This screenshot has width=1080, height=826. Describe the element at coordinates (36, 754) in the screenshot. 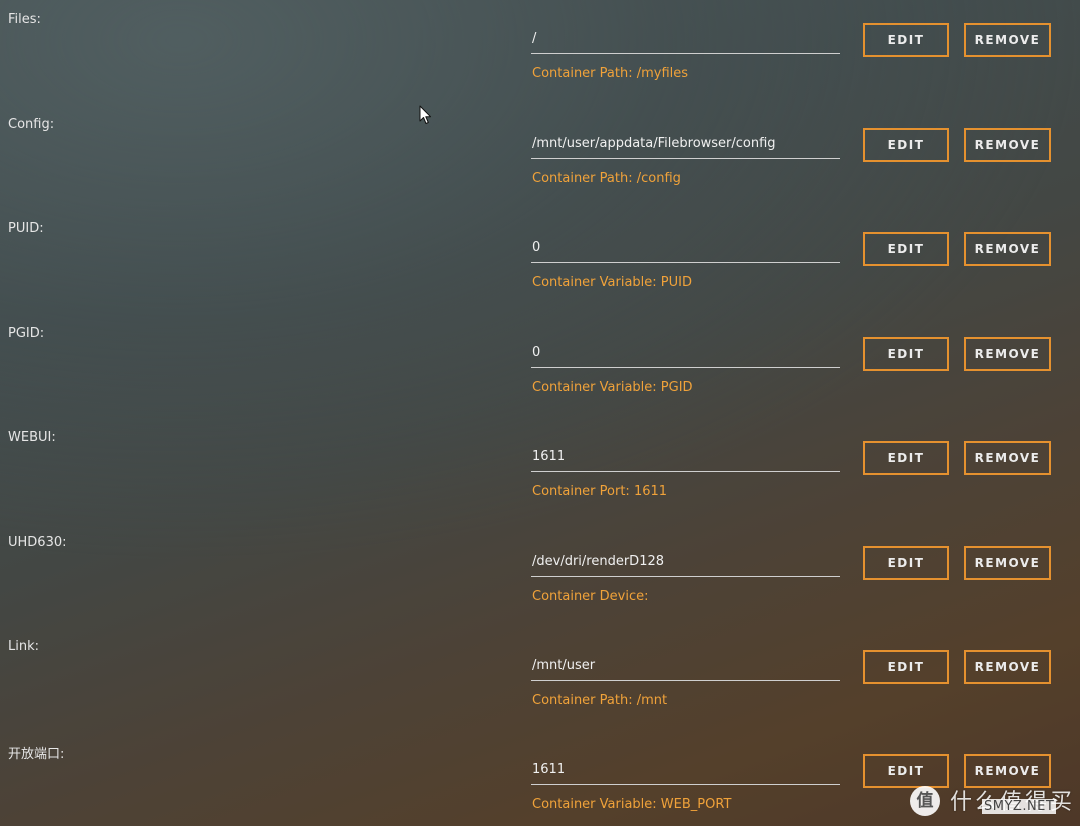

I see `field-label: 开放端口:` at that location.